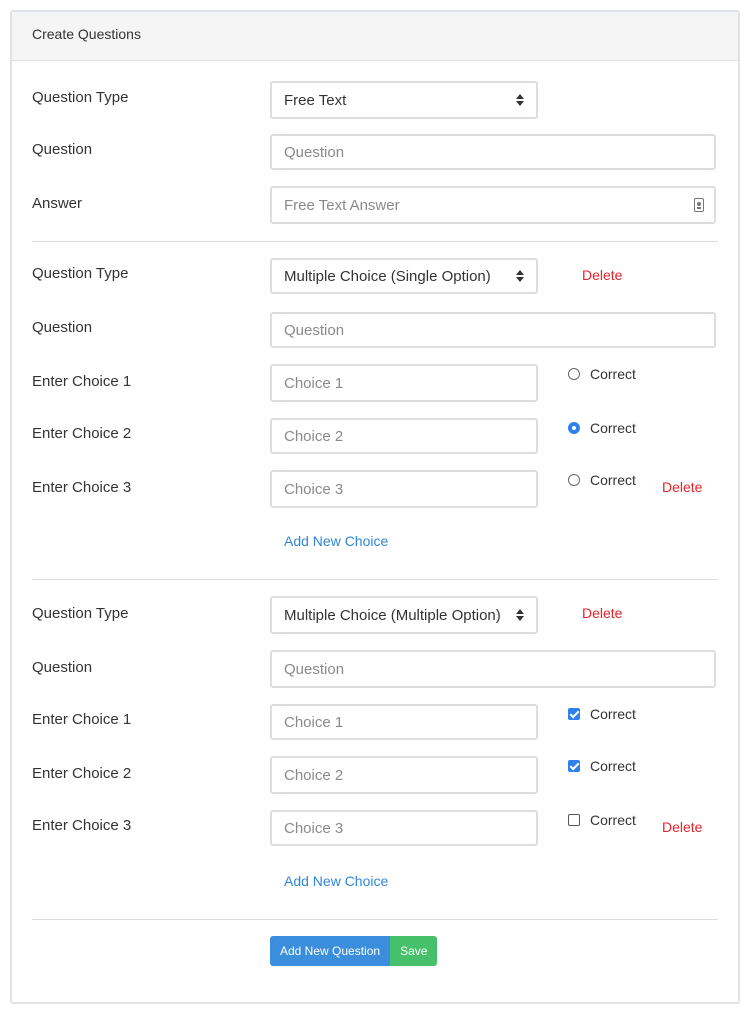 The image size is (748, 1014). What do you see at coordinates (574, 428) in the screenshot?
I see `radio-button-selected` at bounding box center [574, 428].